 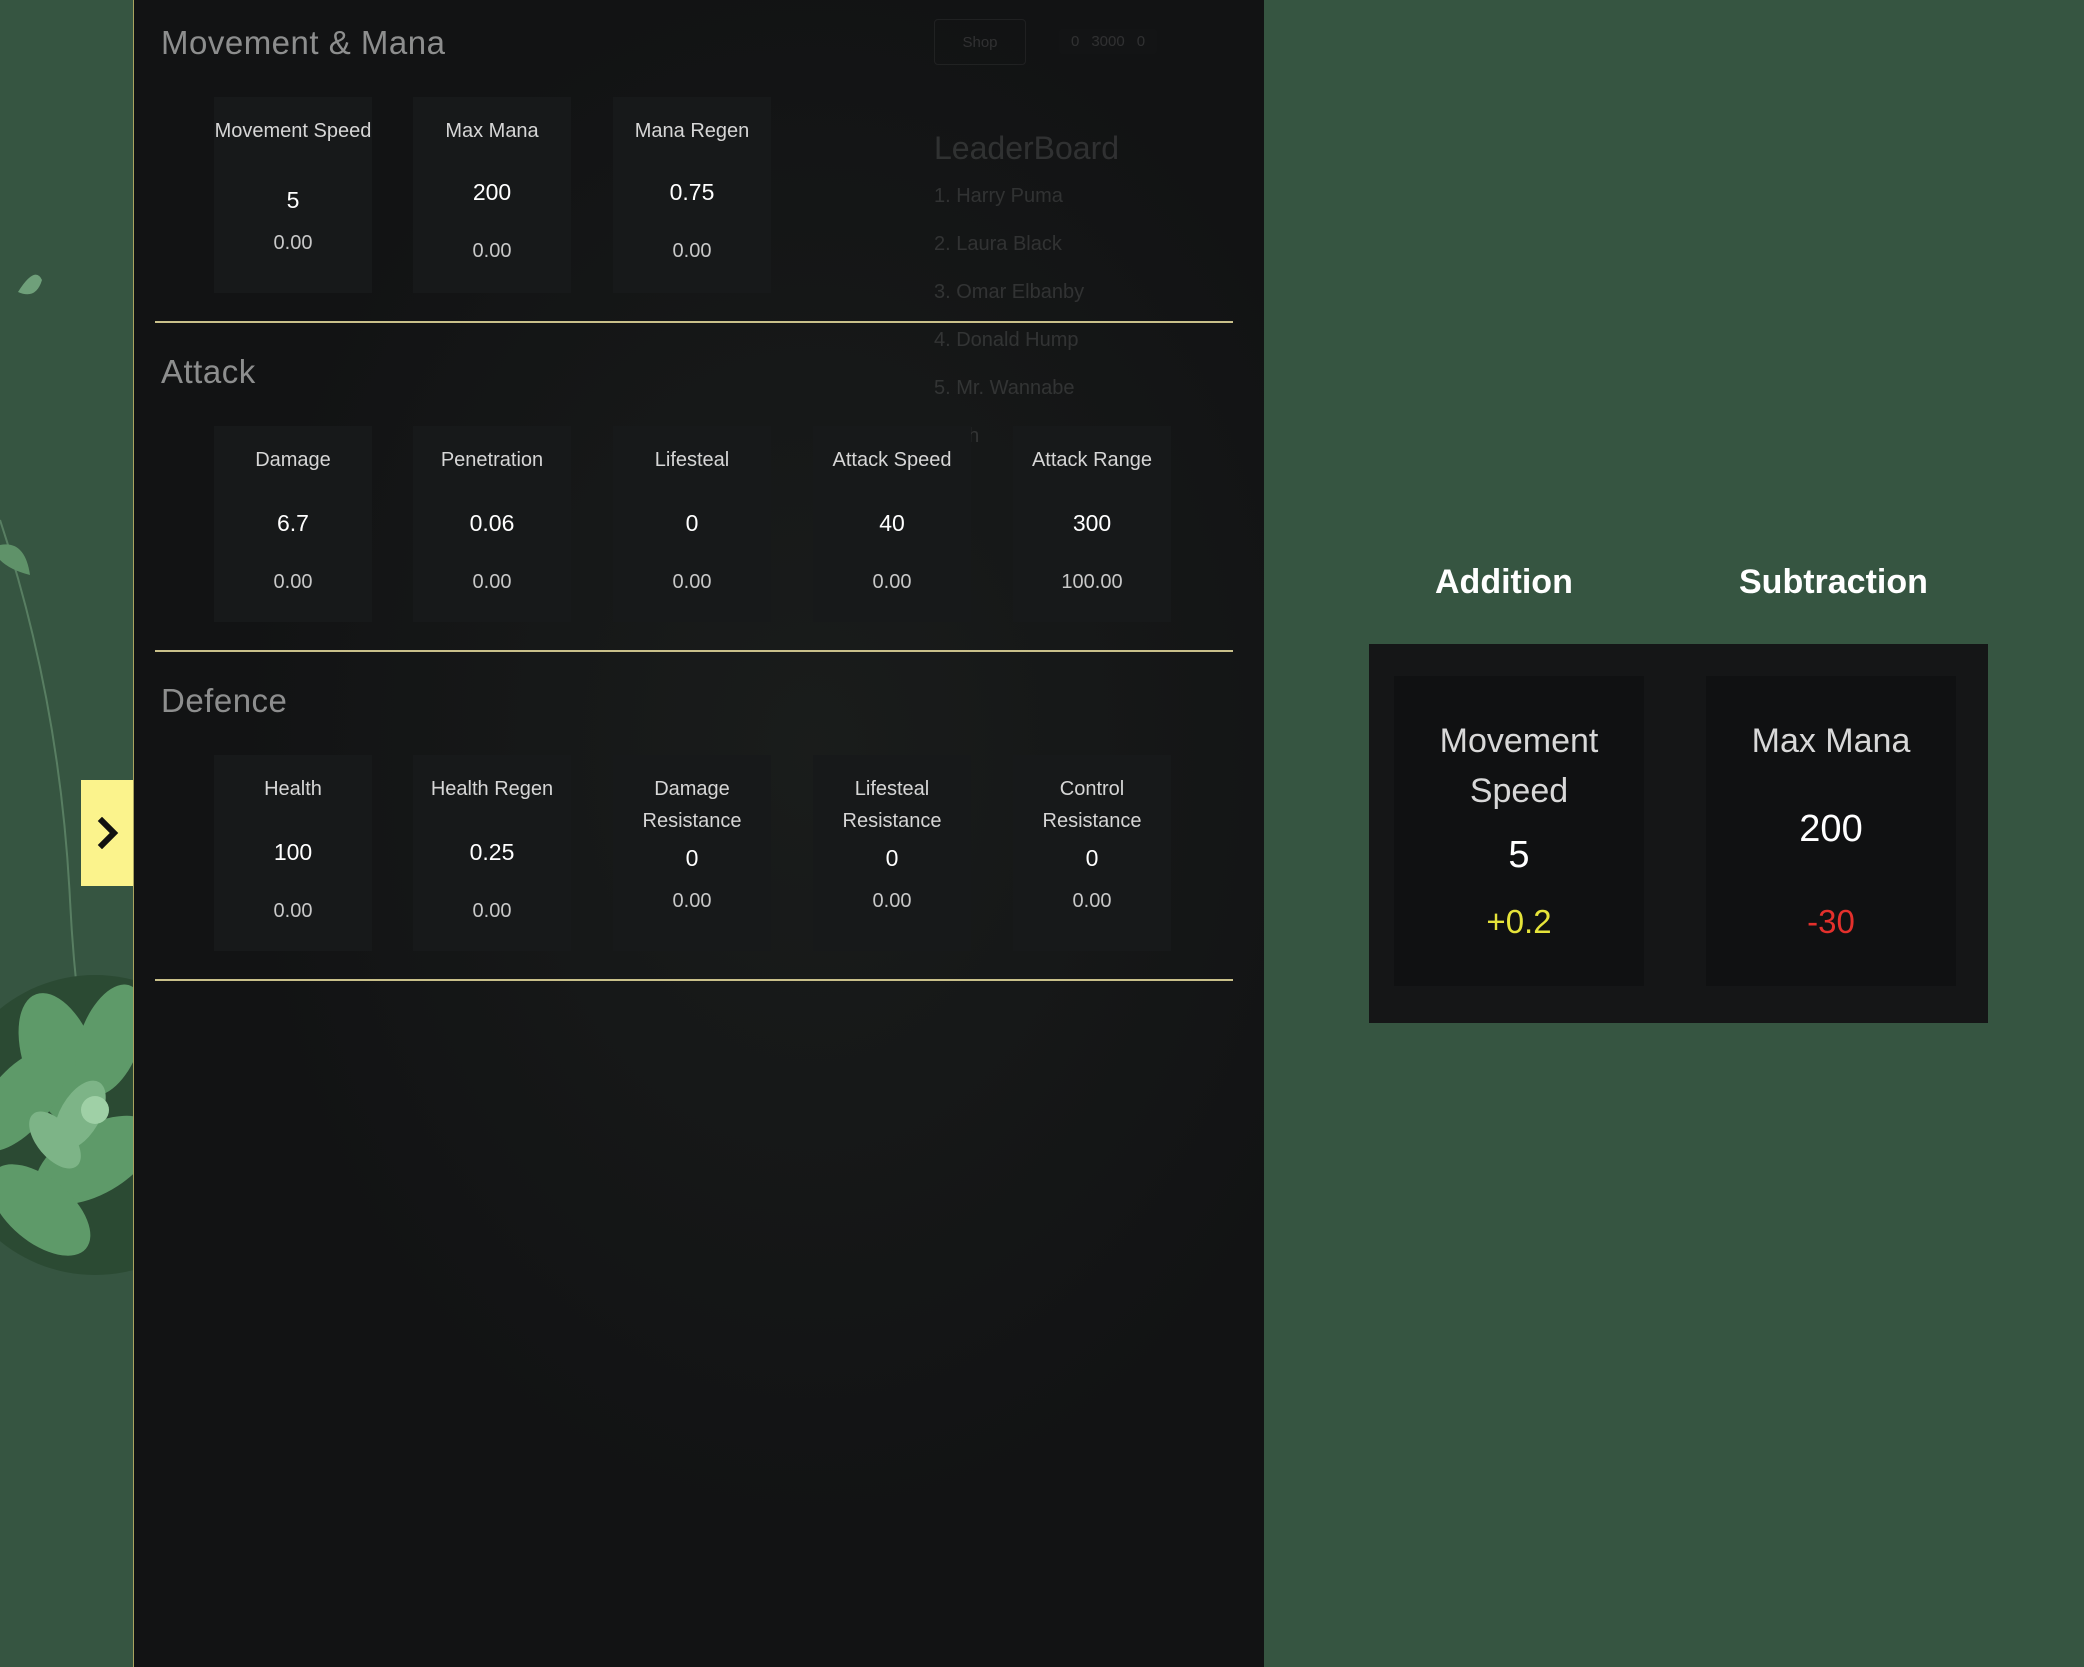 I want to click on stat-card-mana-regen: Mana Regen 0.75 0.00, so click(x=692, y=195).